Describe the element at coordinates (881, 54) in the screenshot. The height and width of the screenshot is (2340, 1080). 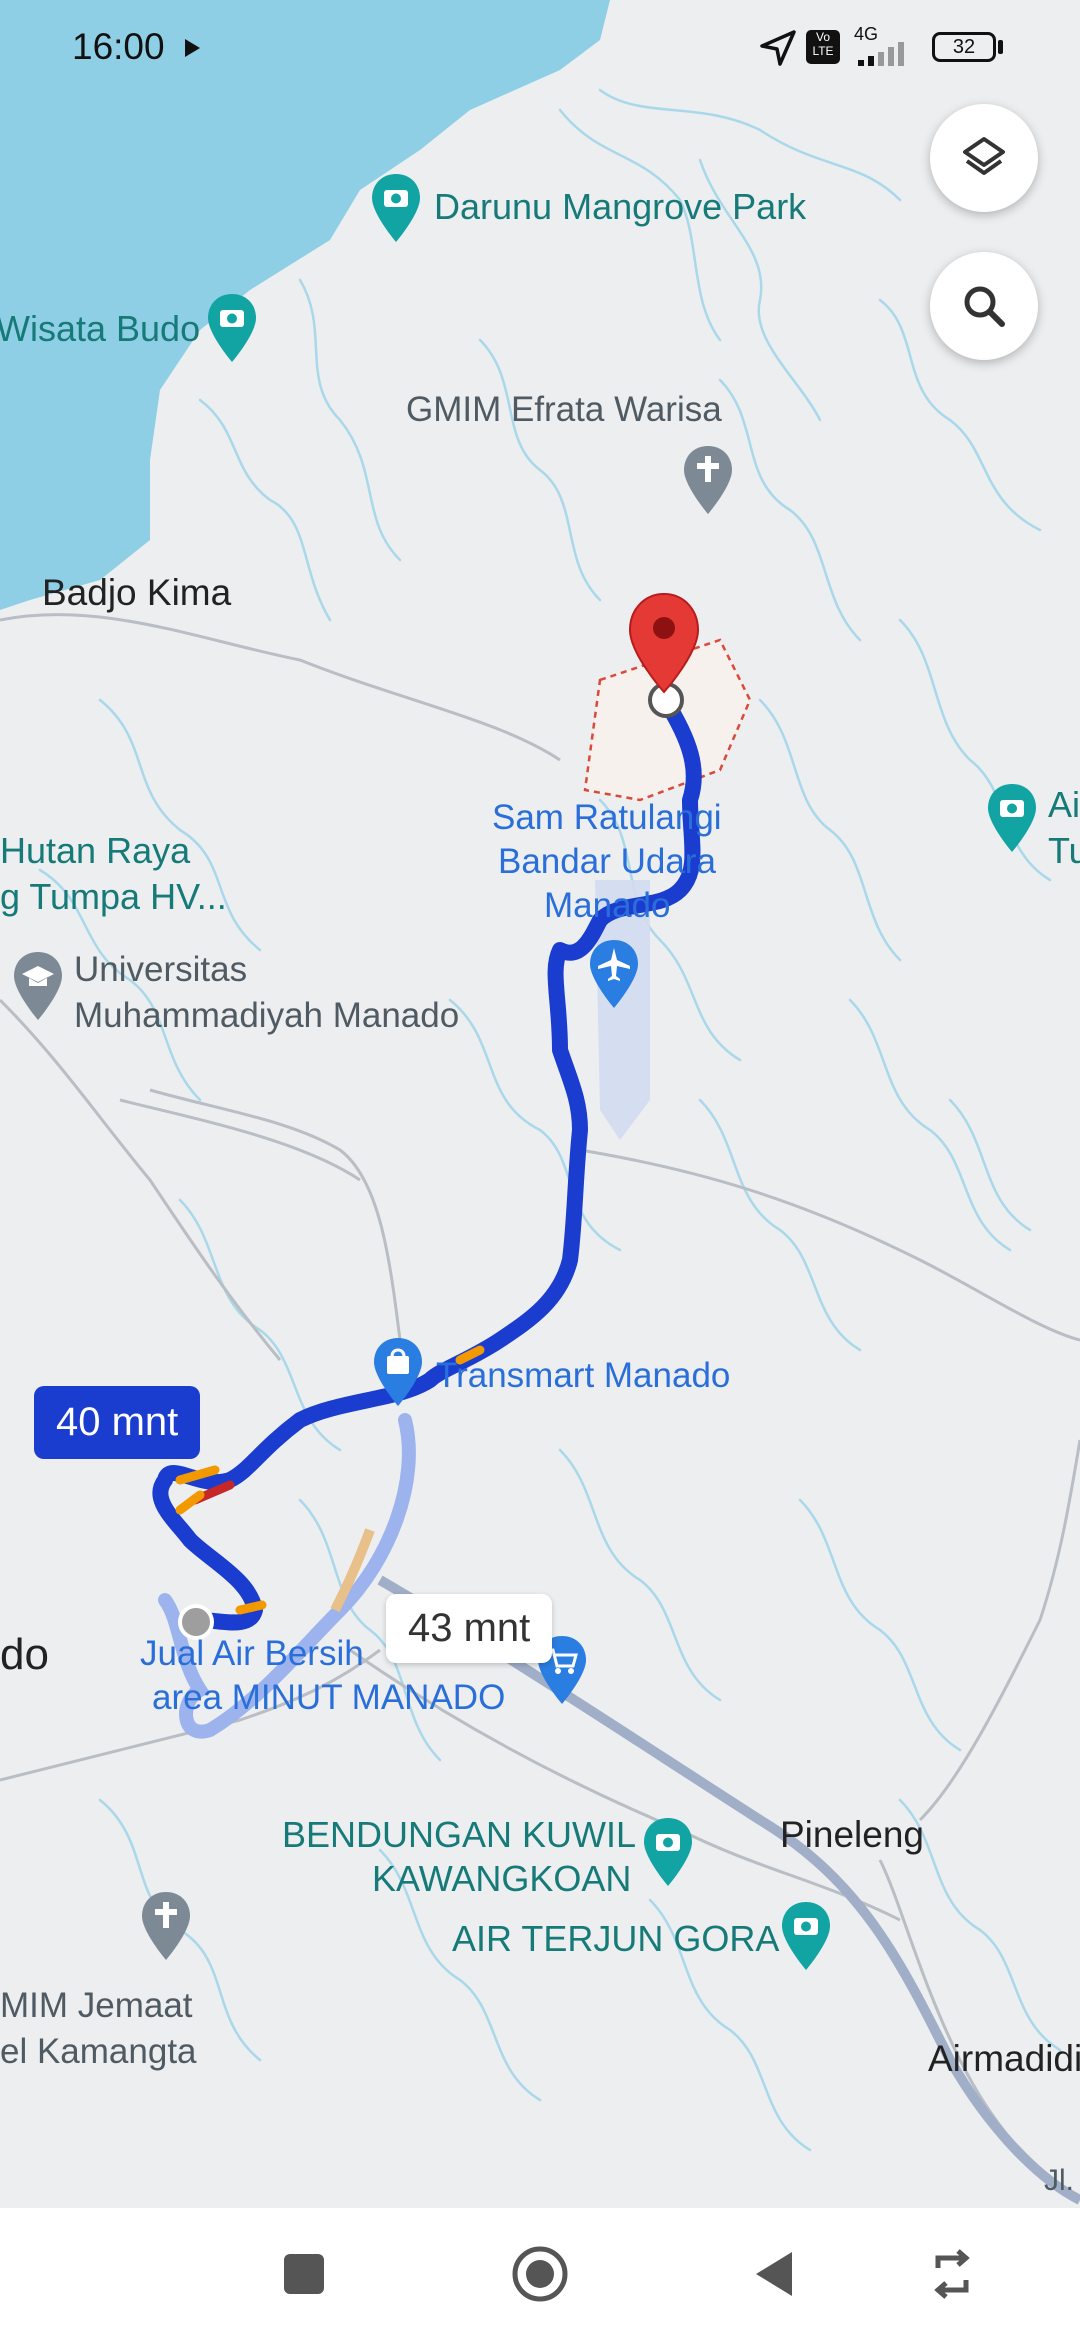
I see `signal-icon` at that location.